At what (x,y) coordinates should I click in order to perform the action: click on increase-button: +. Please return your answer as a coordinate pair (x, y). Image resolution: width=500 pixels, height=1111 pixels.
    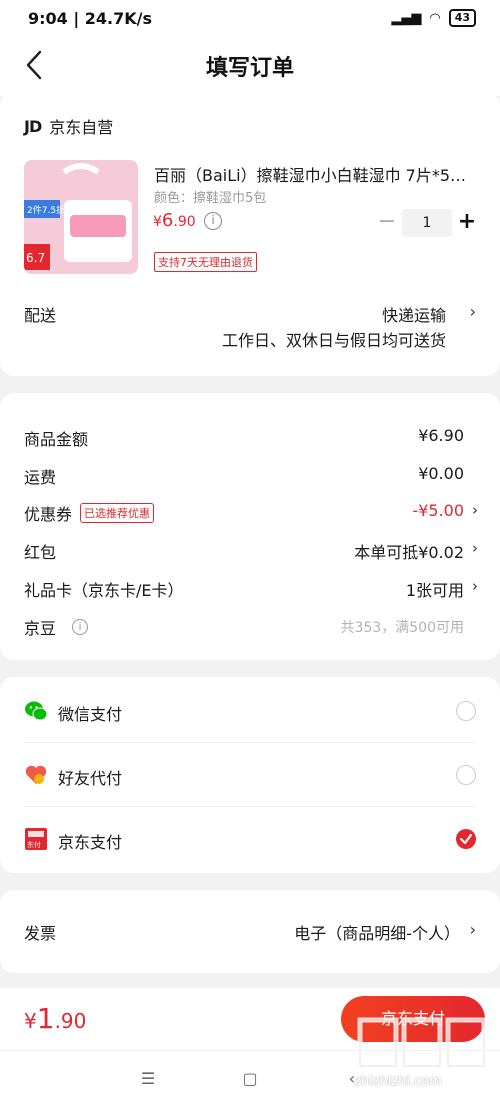
    Looking at the image, I should click on (467, 223).